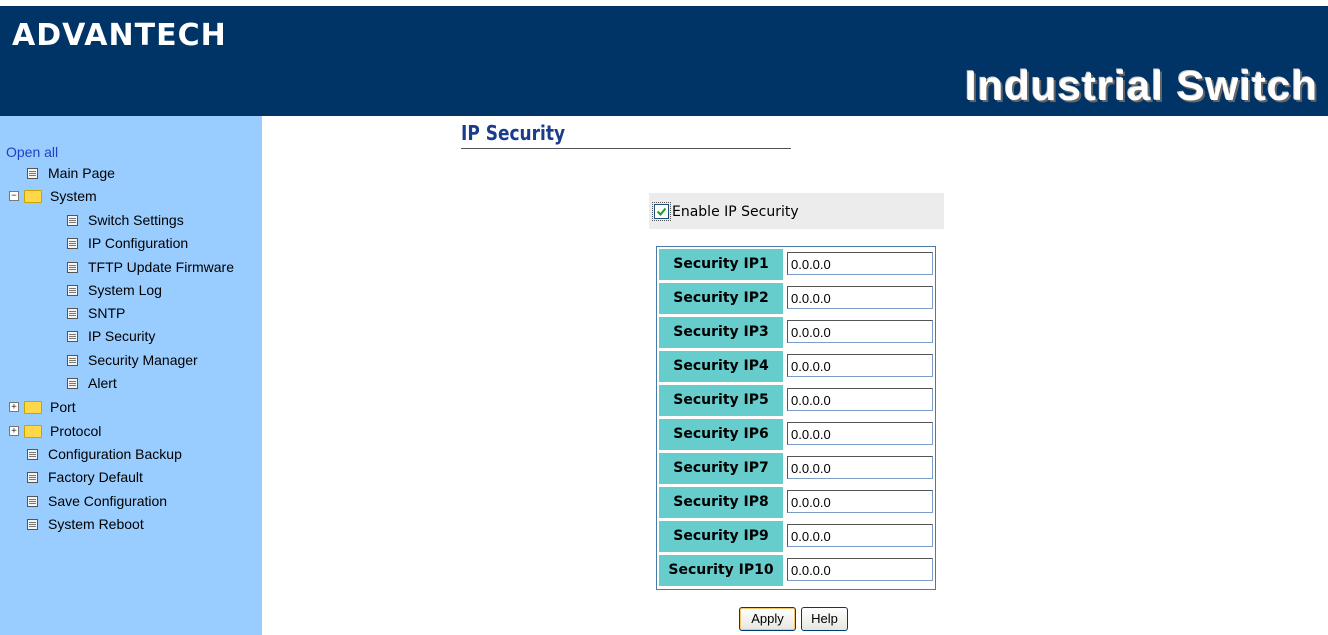 This screenshot has width=1328, height=635. Describe the element at coordinates (513, 133) in the screenshot. I see `page-title: IP Security` at that location.